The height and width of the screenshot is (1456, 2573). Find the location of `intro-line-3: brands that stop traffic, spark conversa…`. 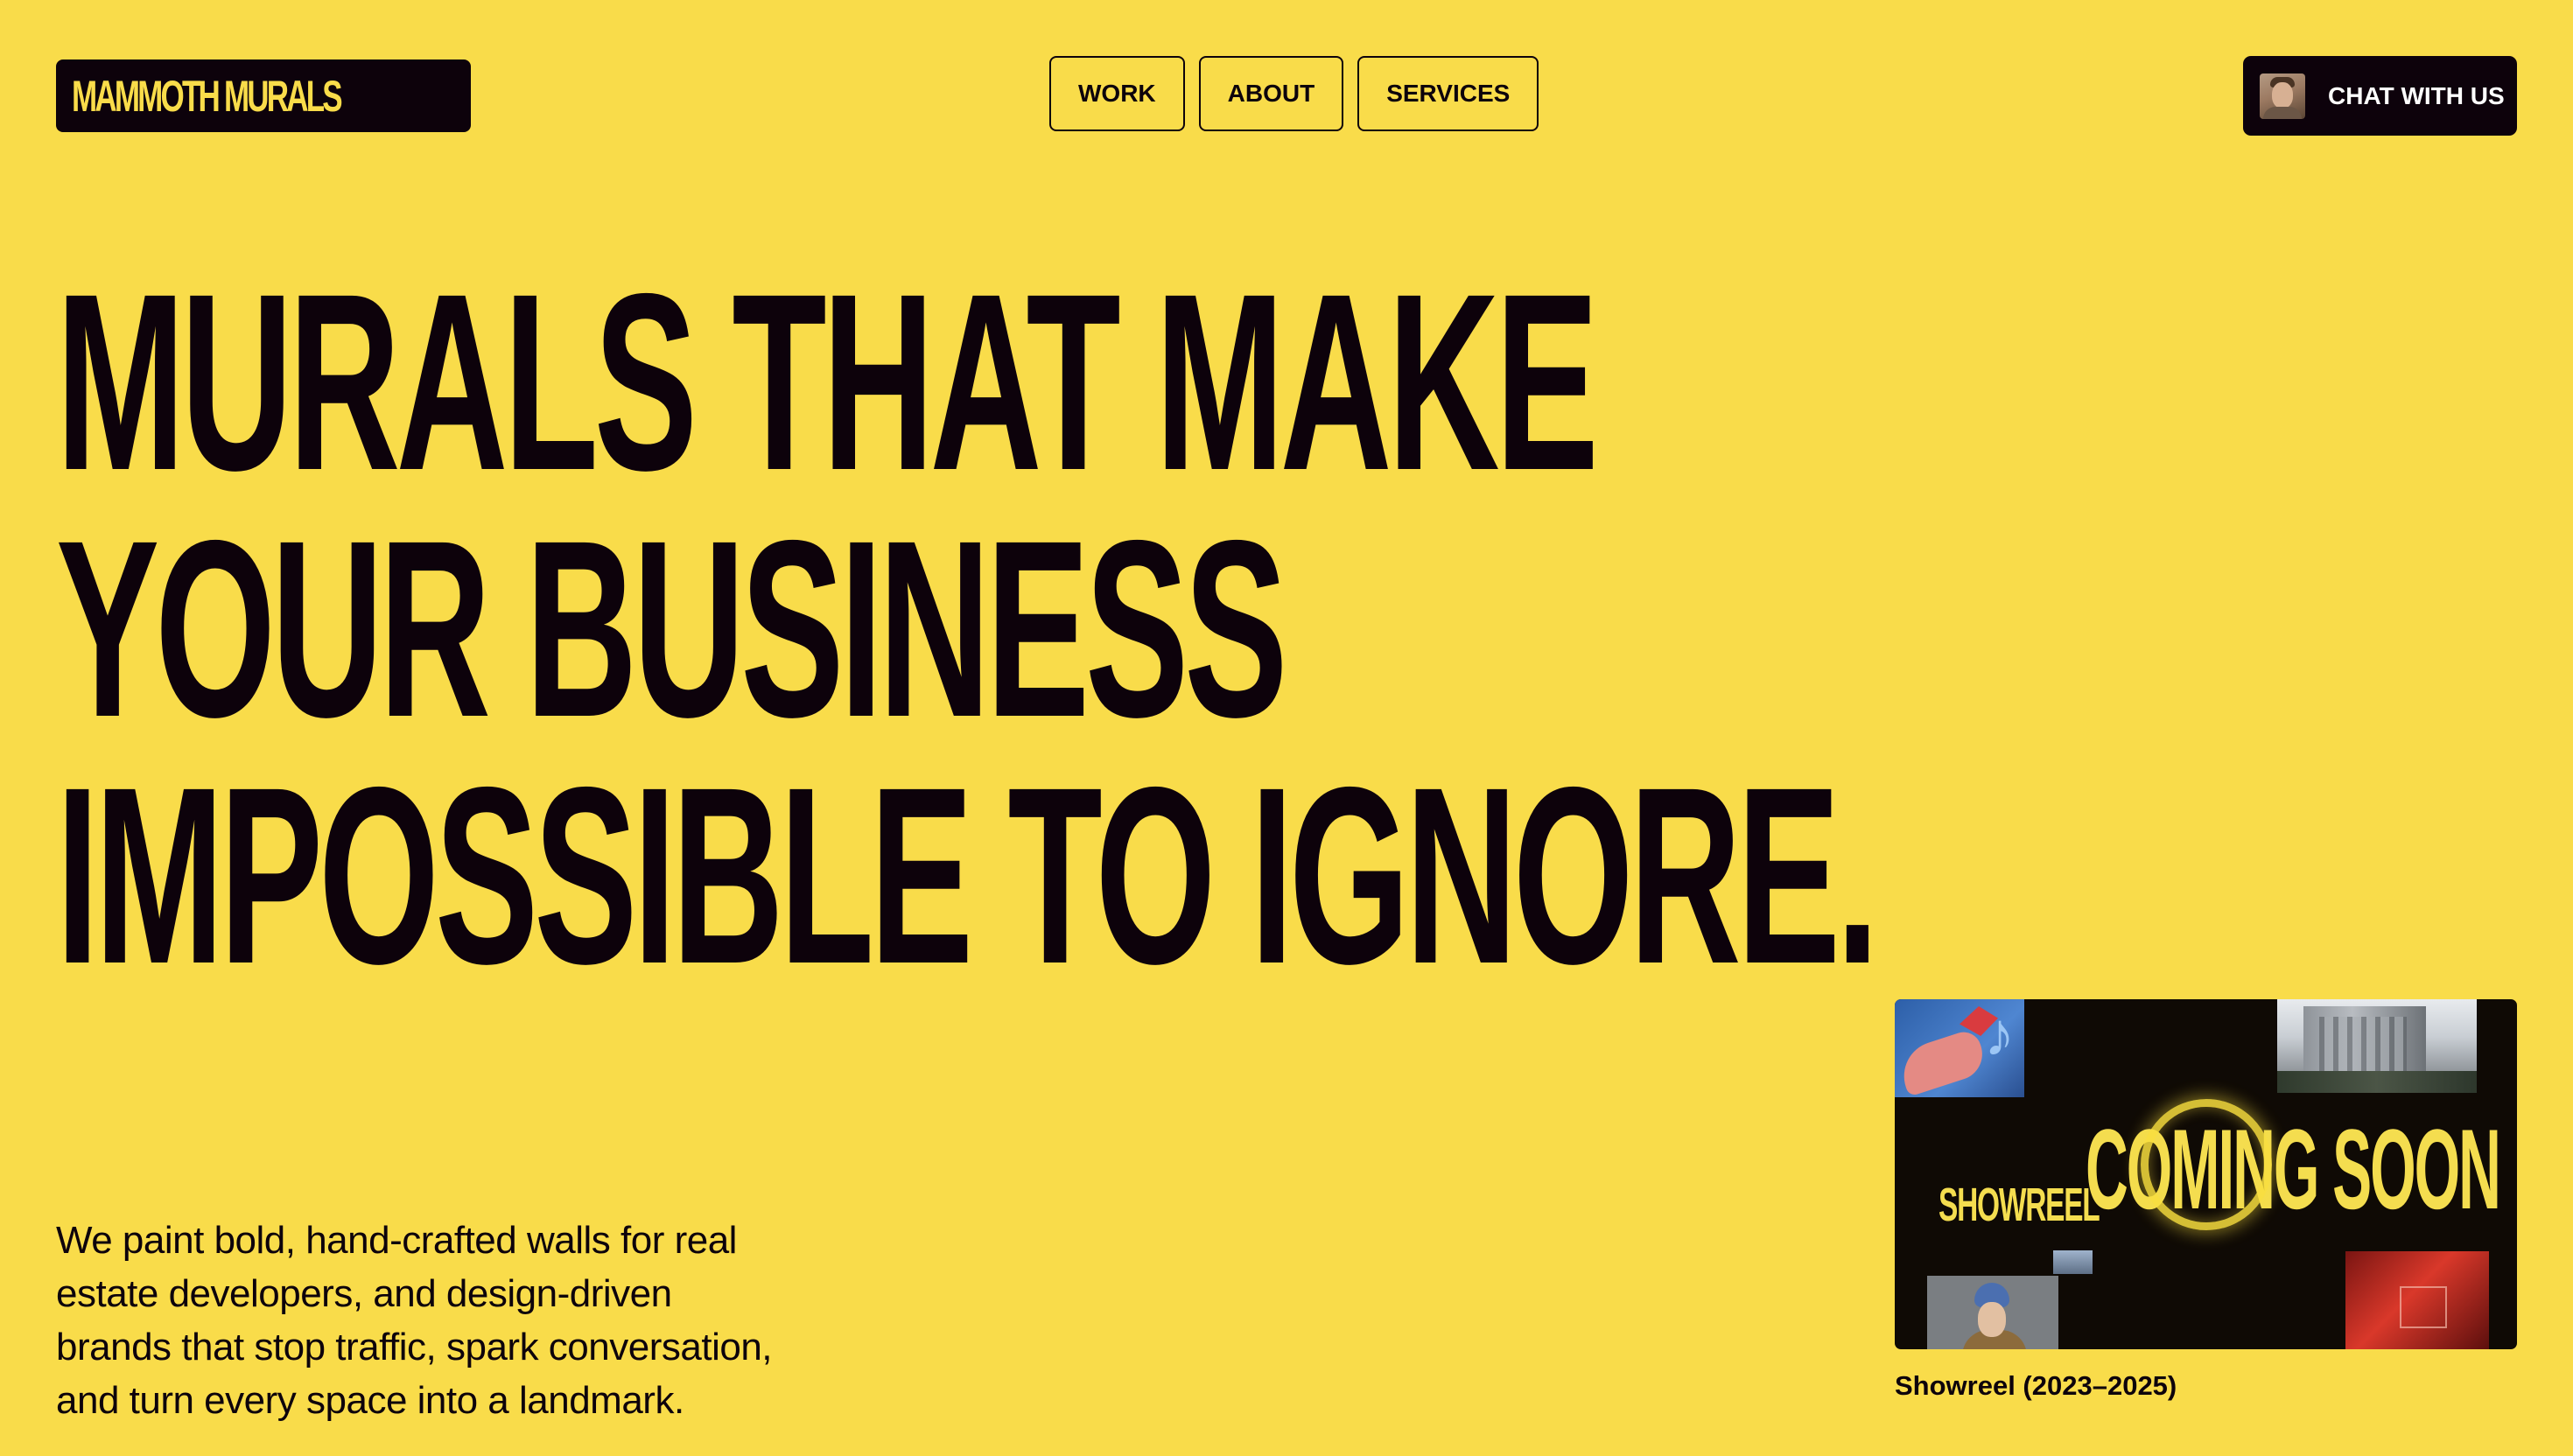

intro-line-3: brands that stop traffic, spark conversa… is located at coordinates (414, 1347).